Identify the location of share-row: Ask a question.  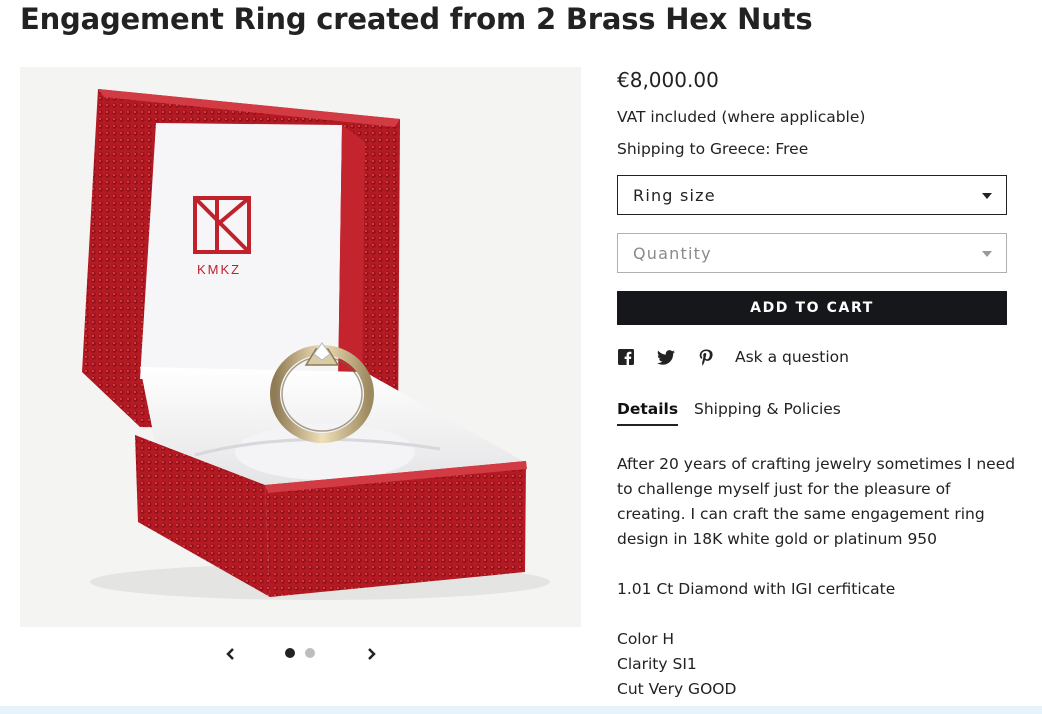
(733, 357).